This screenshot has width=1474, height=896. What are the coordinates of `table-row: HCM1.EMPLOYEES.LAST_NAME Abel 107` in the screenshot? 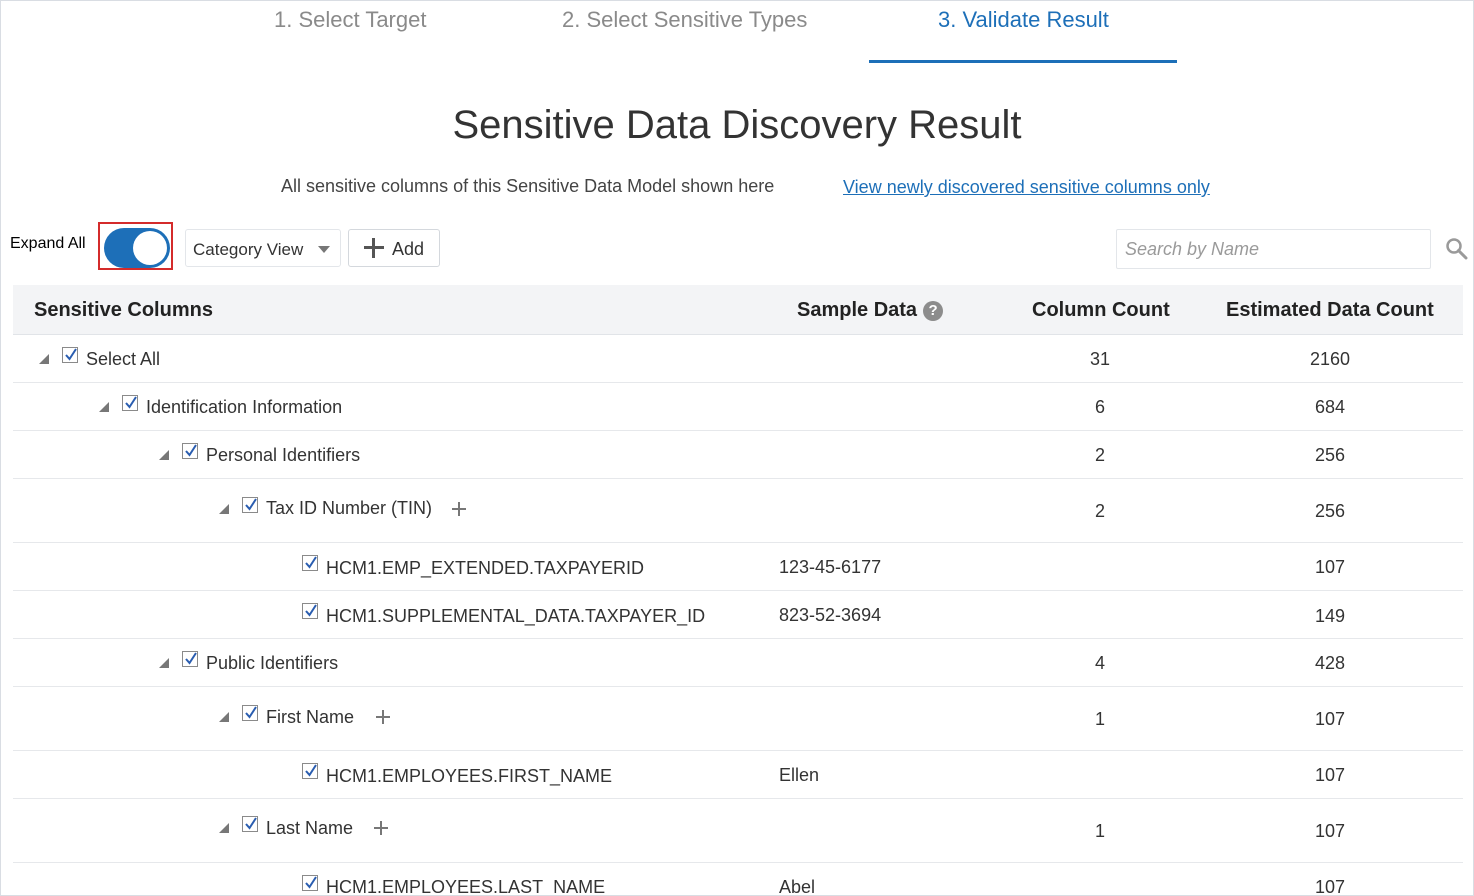 It's located at (738, 879).